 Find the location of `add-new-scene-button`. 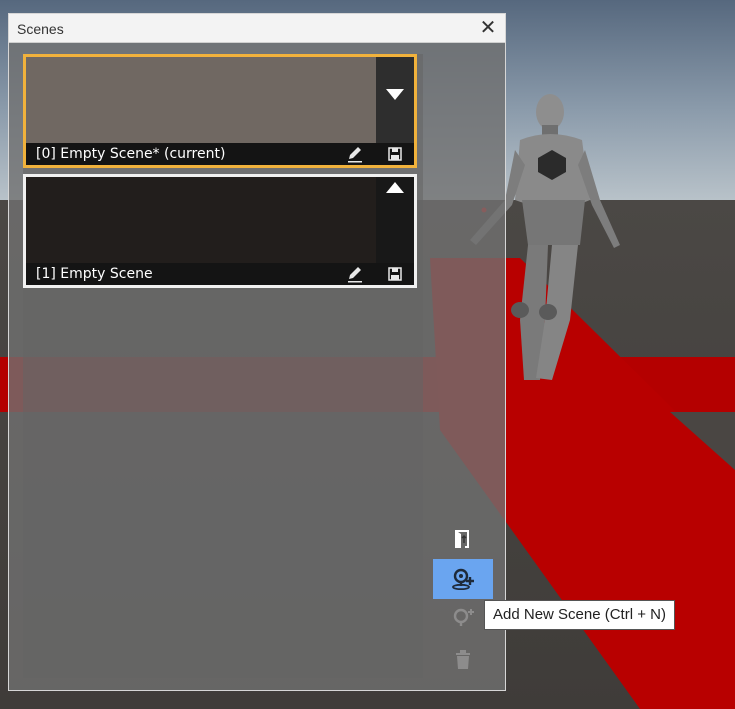

add-new-scene-button is located at coordinates (463, 579).